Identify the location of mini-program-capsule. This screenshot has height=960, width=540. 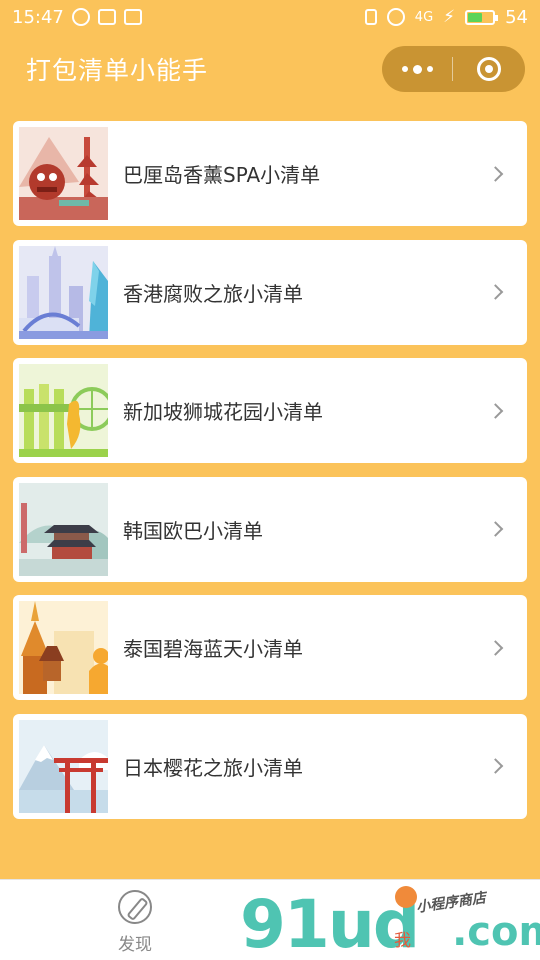
(453, 69).